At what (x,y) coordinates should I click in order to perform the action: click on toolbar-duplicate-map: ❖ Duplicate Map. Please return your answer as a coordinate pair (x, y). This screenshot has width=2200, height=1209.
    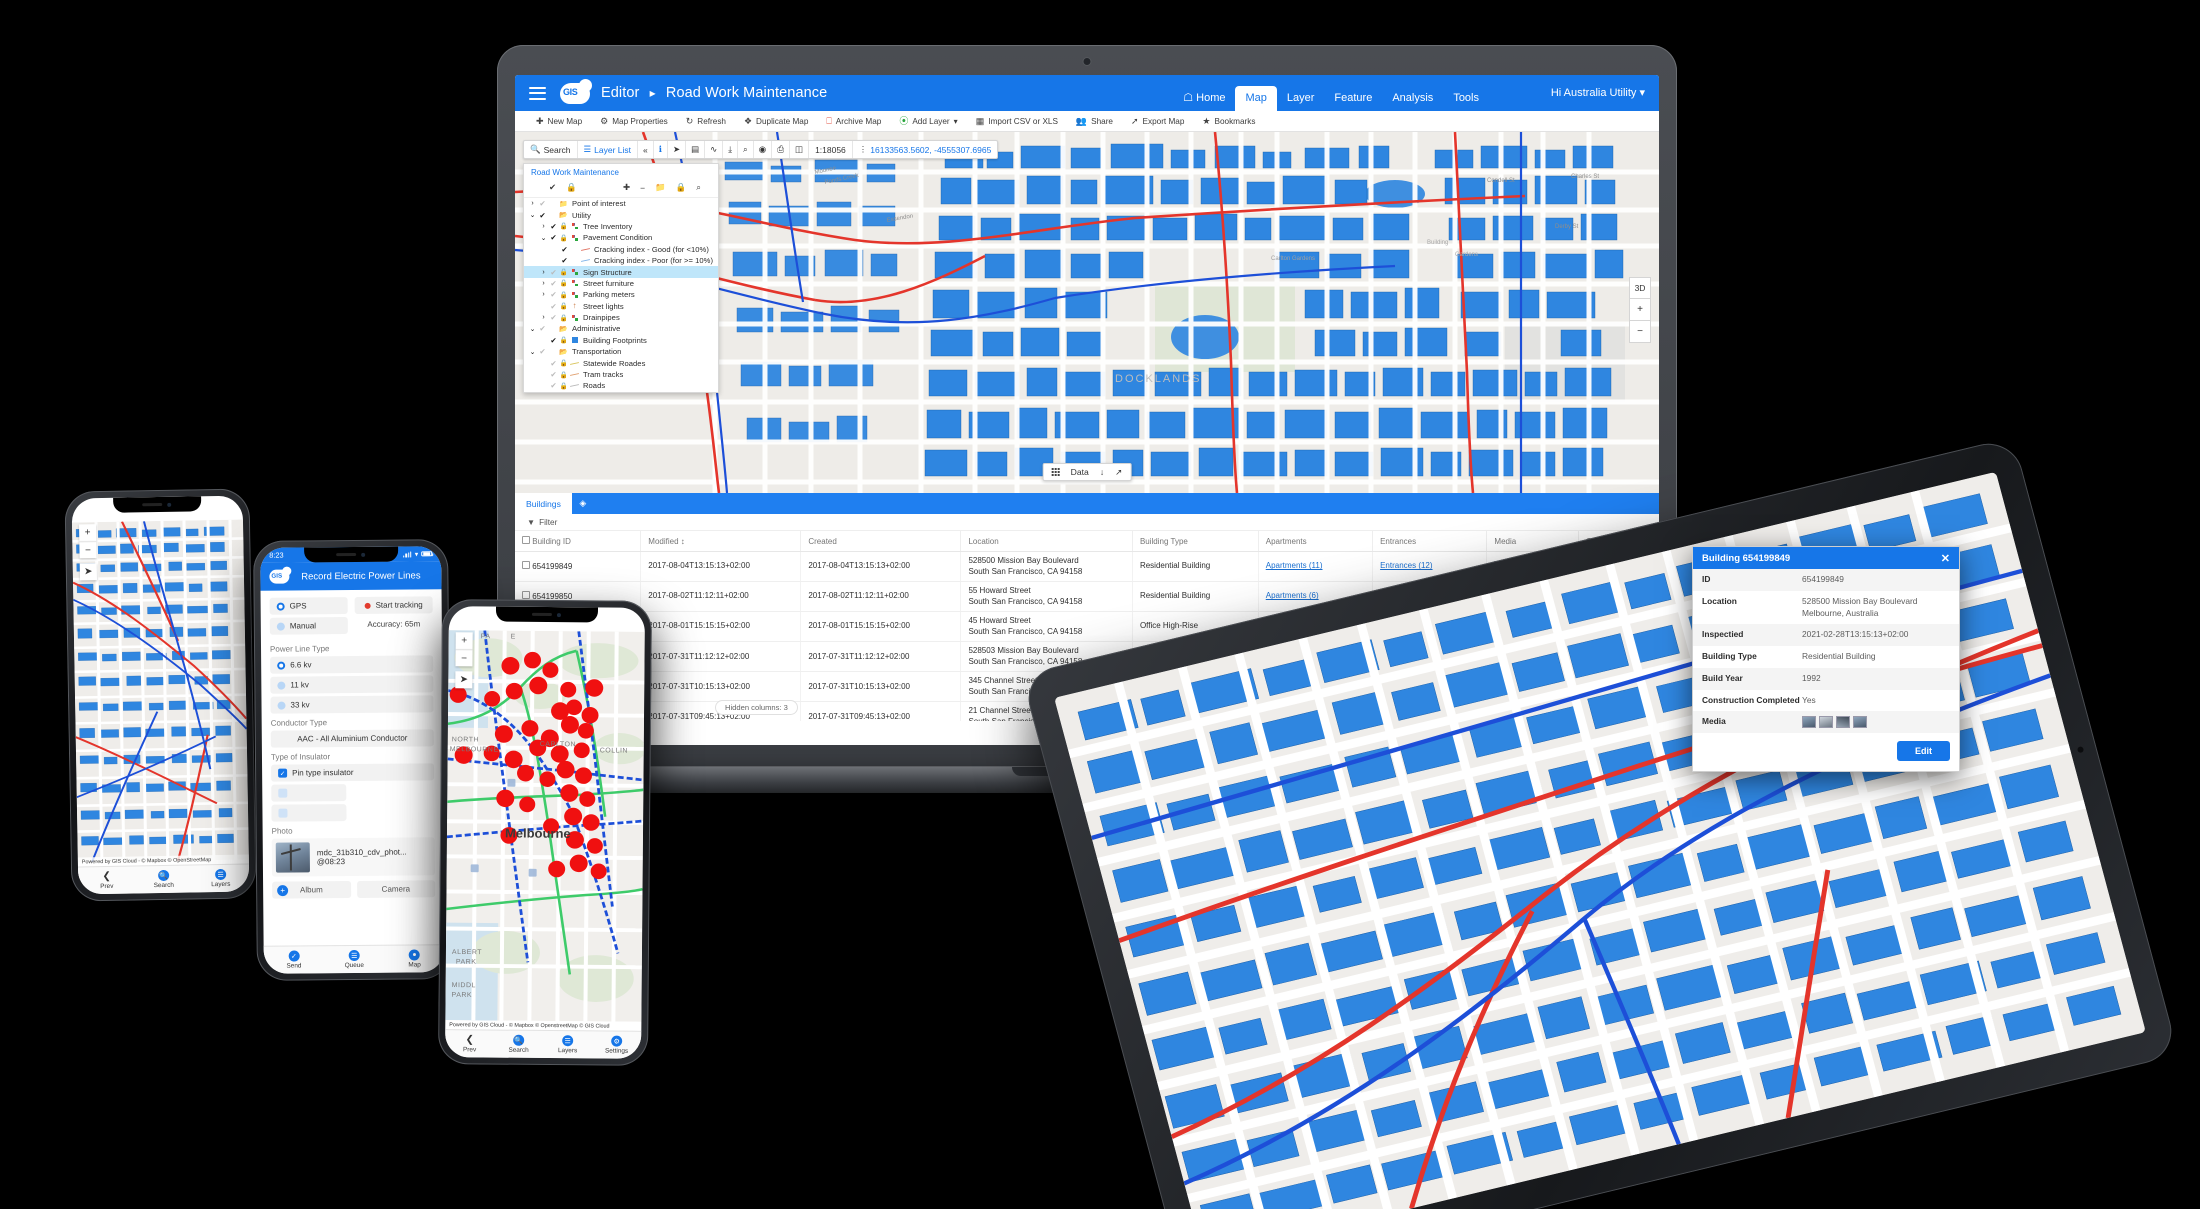
    Looking at the image, I should click on (776, 121).